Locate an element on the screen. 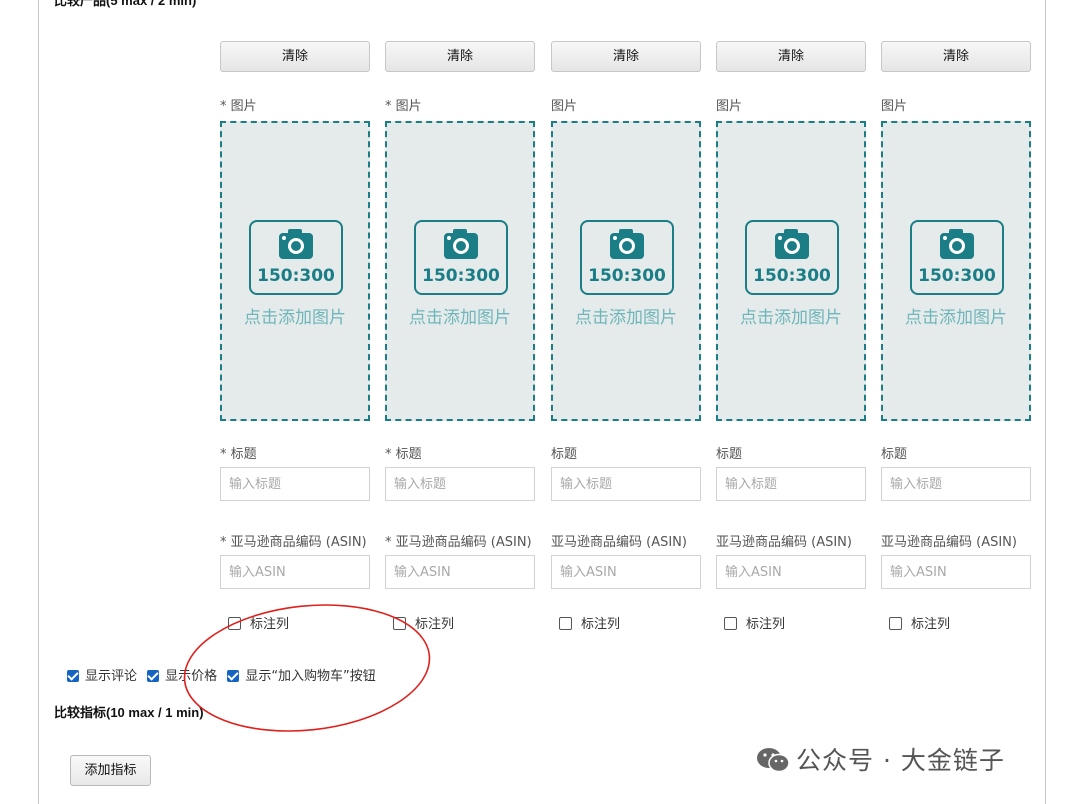 This screenshot has width=1080, height=804. show-price-checkbox is located at coordinates (153, 676).